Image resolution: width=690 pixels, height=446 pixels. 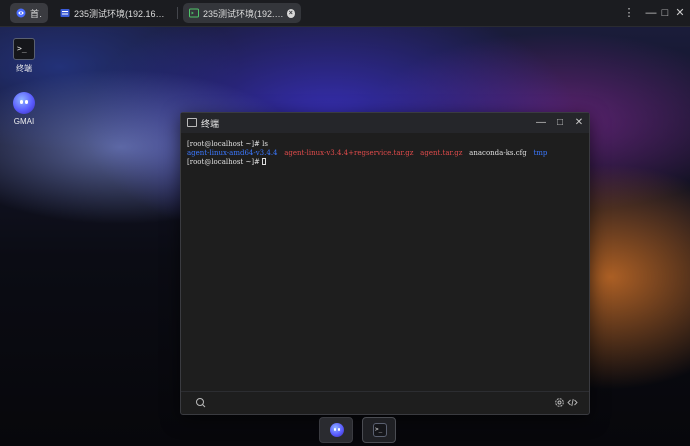 I want to click on dock-item-terminal: >_, so click(x=379, y=430).